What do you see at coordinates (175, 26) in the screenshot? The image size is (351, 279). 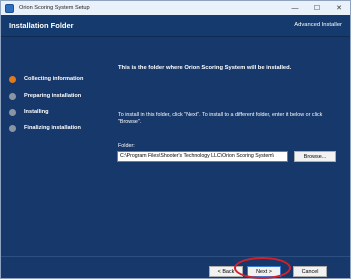 I see `page-header: Installation Folder Advanced Installer` at bounding box center [175, 26].